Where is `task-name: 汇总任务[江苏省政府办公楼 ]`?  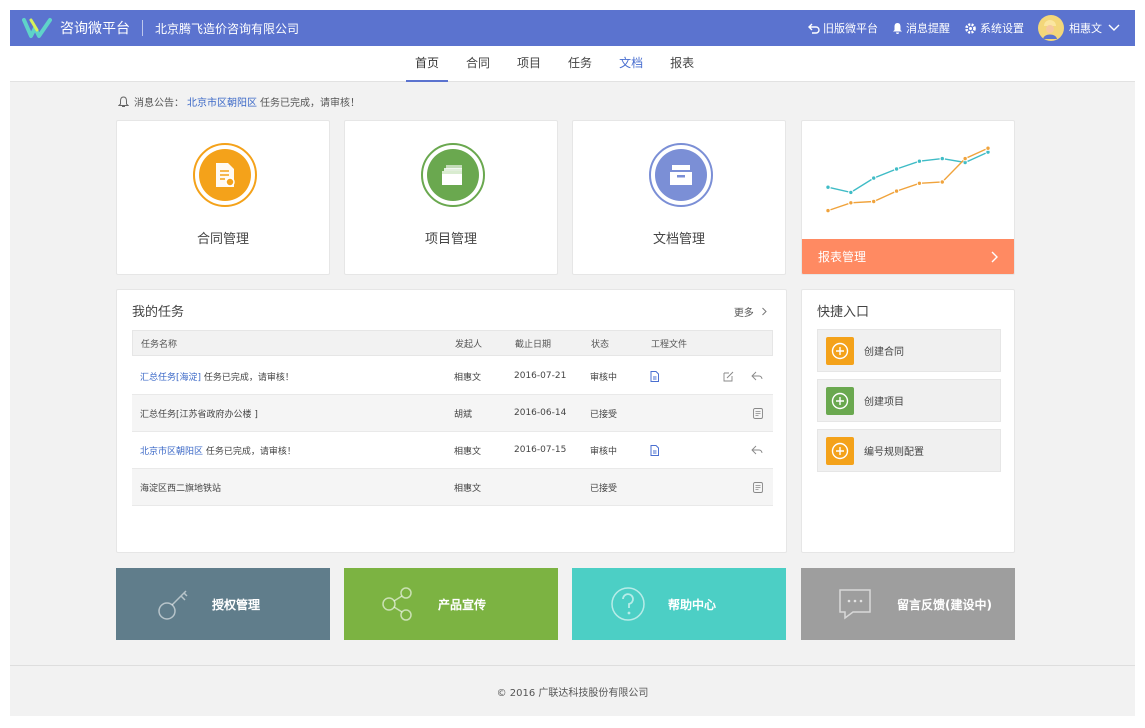
task-name: 汇总任务[江苏省政府办公楼 ] is located at coordinates (199, 413).